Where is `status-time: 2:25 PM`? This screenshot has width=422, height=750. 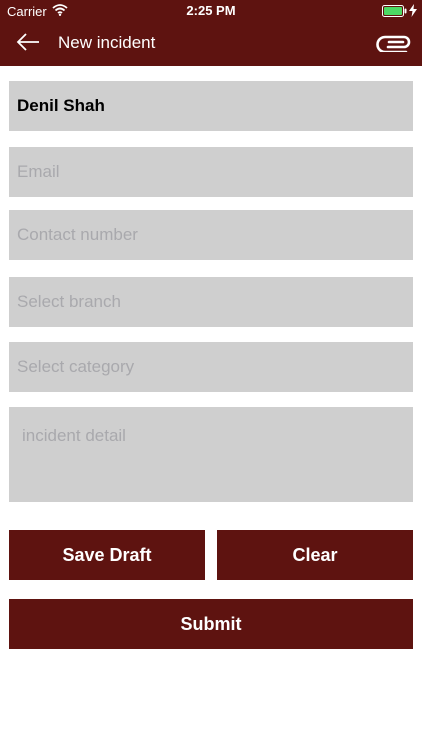 status-time: 2:25 PM is located at coordinates (211, 10).